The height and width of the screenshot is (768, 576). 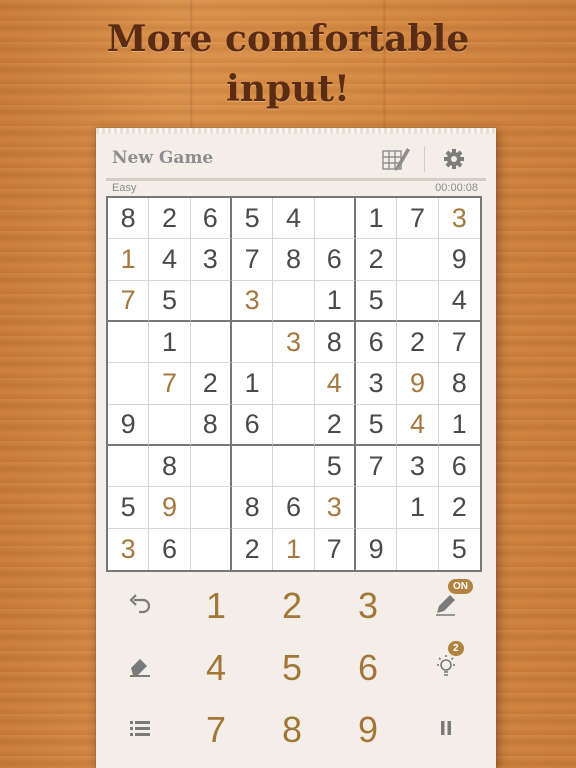 I want to click on board-cell-r5c9: 8, so click(x=459, y=384).